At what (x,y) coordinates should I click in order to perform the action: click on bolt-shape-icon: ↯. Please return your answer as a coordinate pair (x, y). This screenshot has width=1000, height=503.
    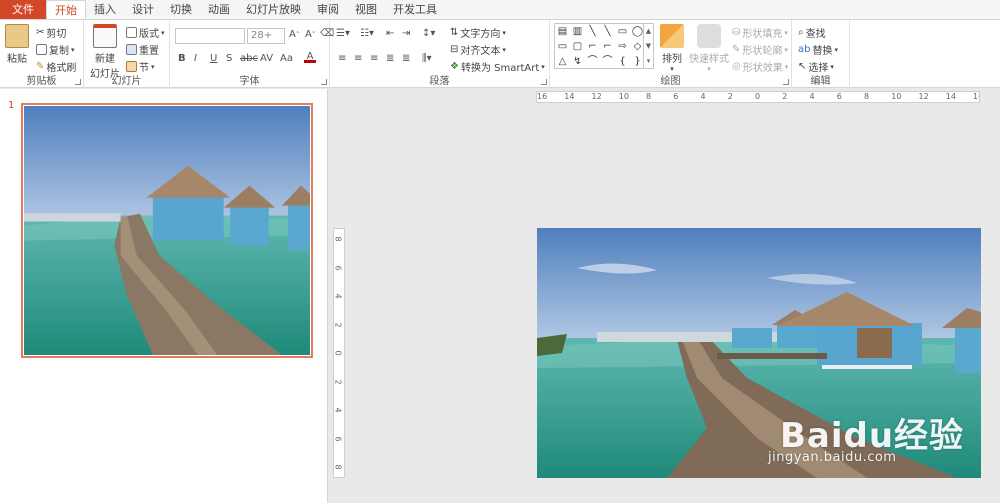
    Looking at the image, I should click on (577, 61).